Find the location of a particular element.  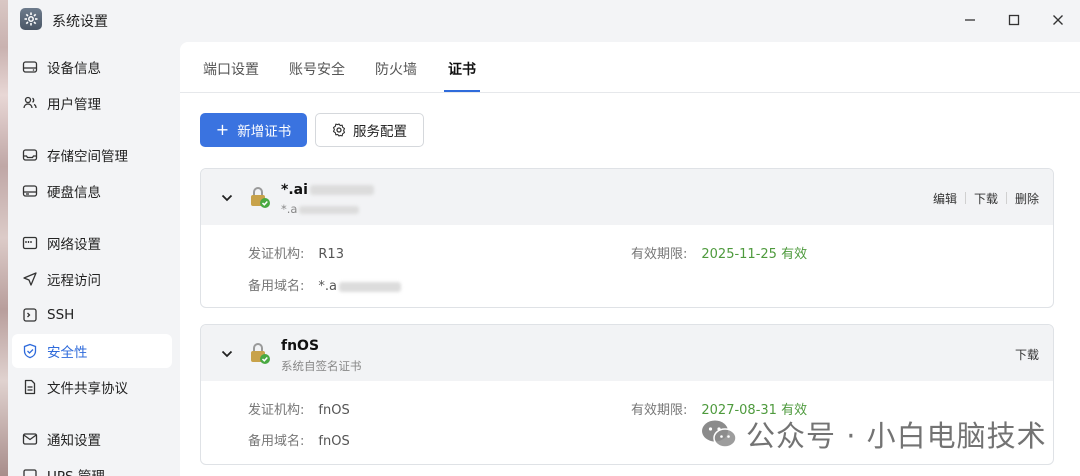

minimize-icon is located at coordinates (970, 20).